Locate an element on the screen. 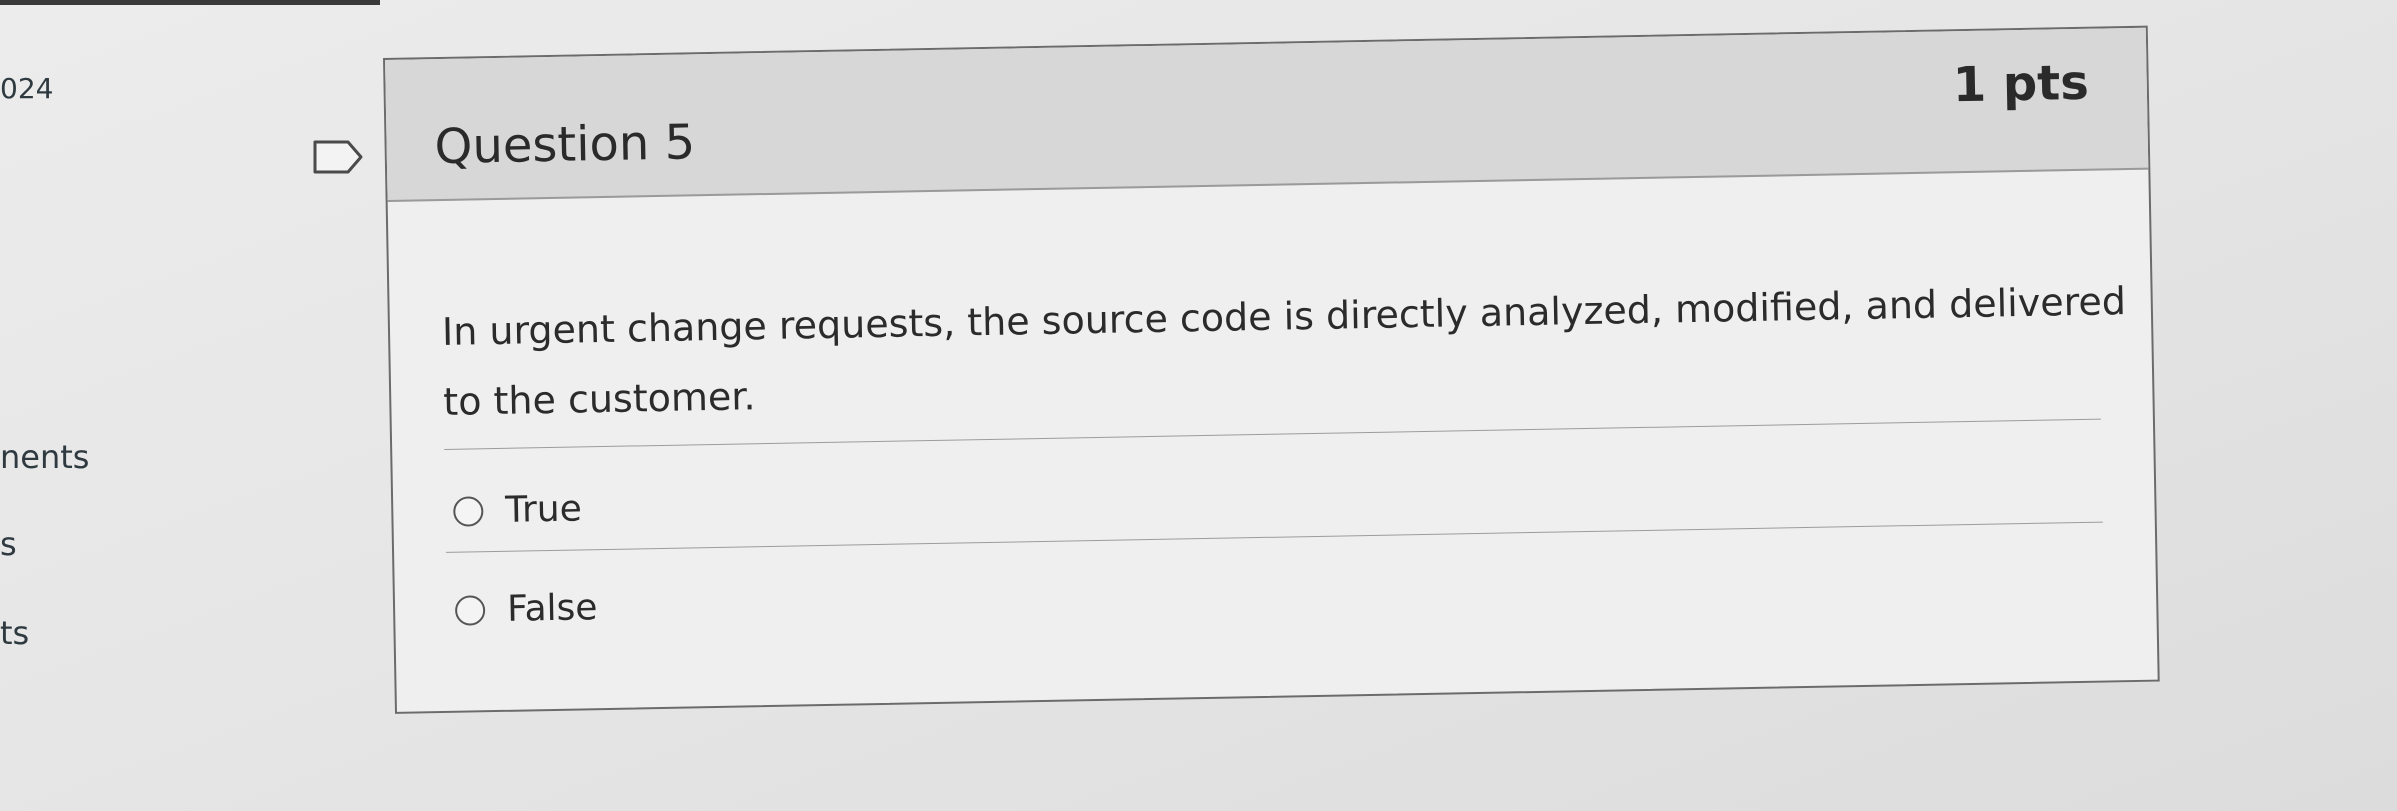 This screenshot has height=811, width=2397. answer-divider is located at coordinates (1274, 537).